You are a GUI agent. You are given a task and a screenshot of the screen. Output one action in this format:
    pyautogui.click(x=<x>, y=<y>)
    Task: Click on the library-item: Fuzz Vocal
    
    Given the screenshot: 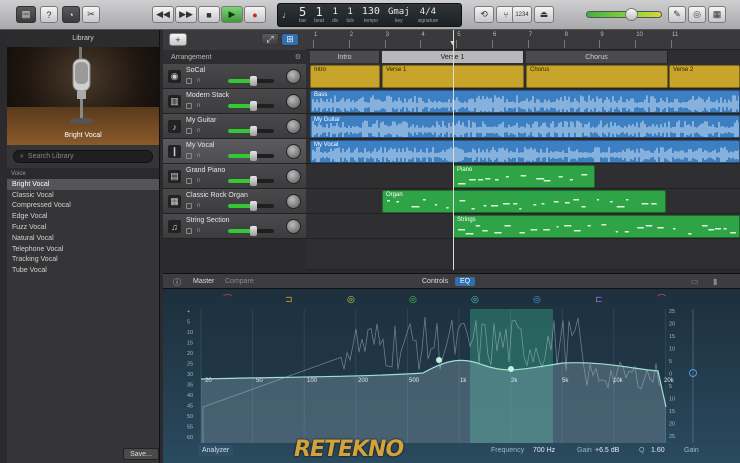 What is the action you would take?
    pyautogui.click(x=83, y=227)
    